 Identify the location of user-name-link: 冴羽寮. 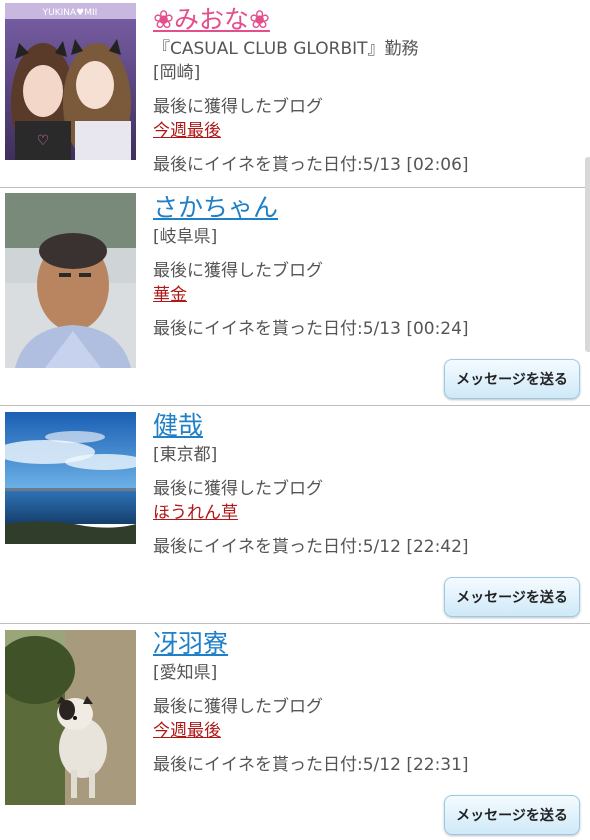
(190, 644).